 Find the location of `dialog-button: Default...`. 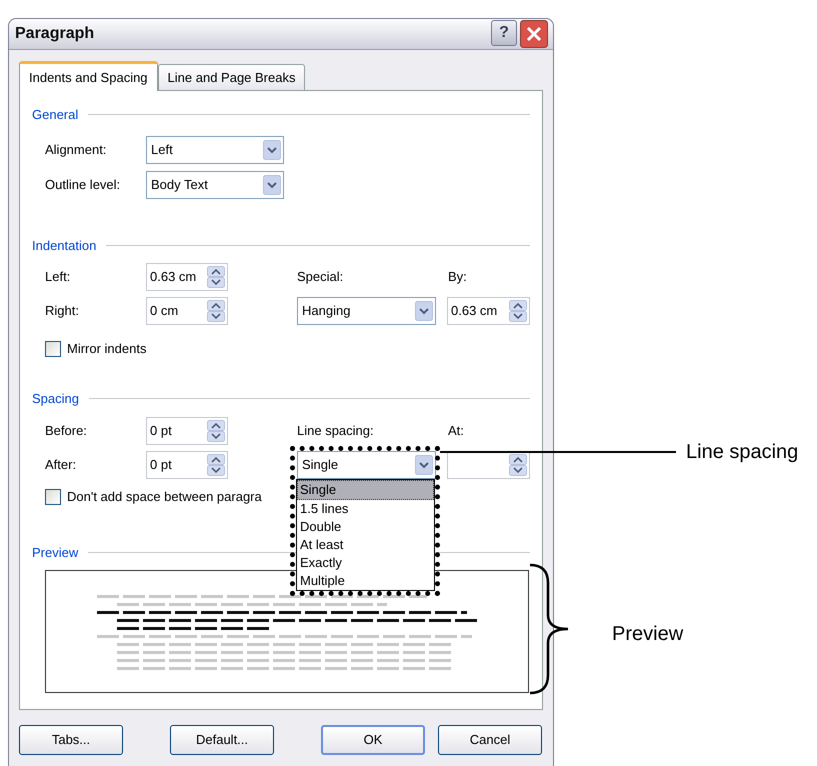

dialog-button: Default... is located at coordinates (222, 740).